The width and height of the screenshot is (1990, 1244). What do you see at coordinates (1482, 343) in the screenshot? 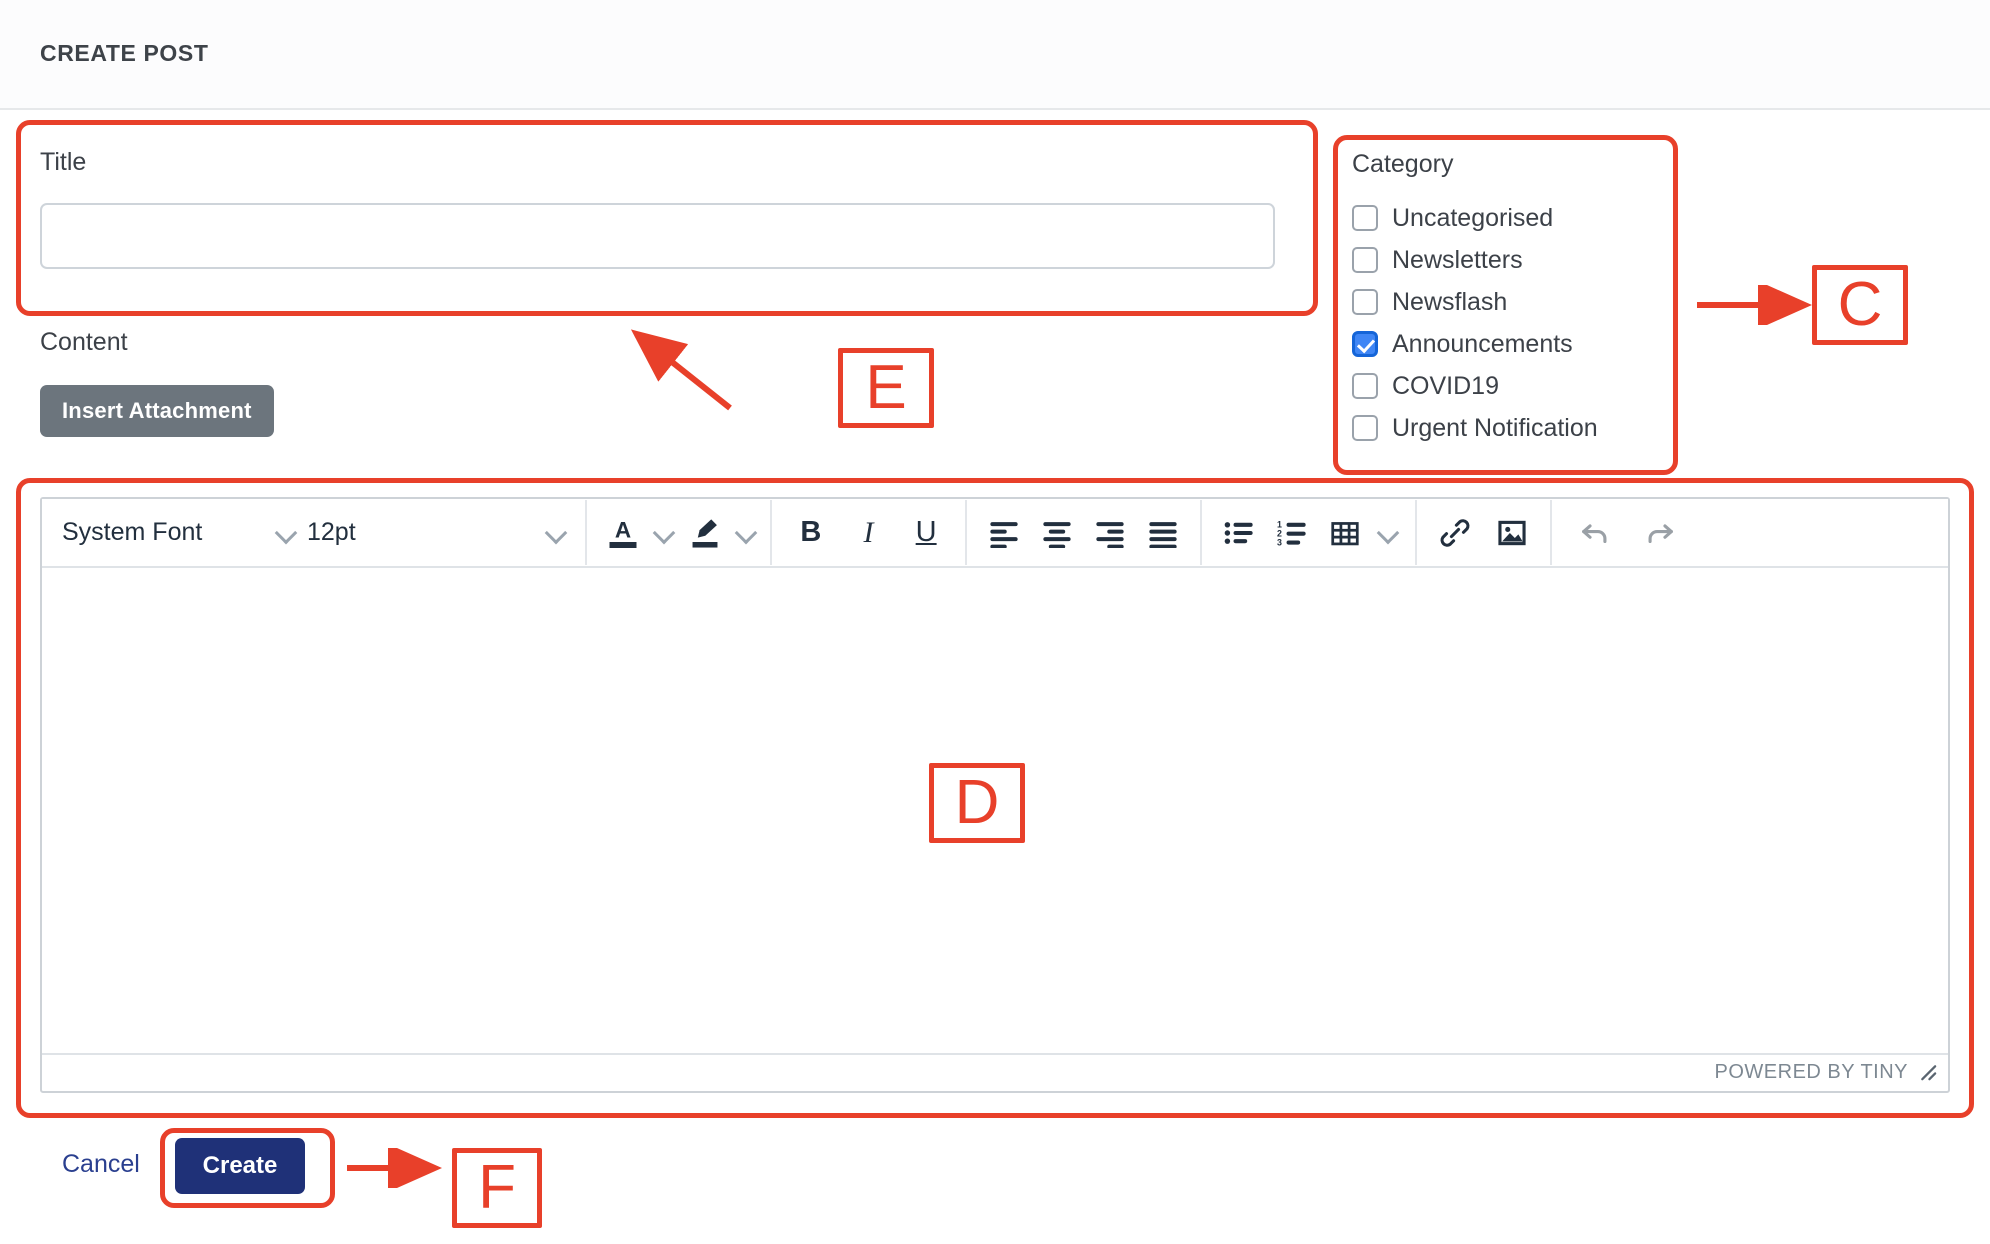
I see `category-item-label: Announcements` at bounding box center [1482, 343].